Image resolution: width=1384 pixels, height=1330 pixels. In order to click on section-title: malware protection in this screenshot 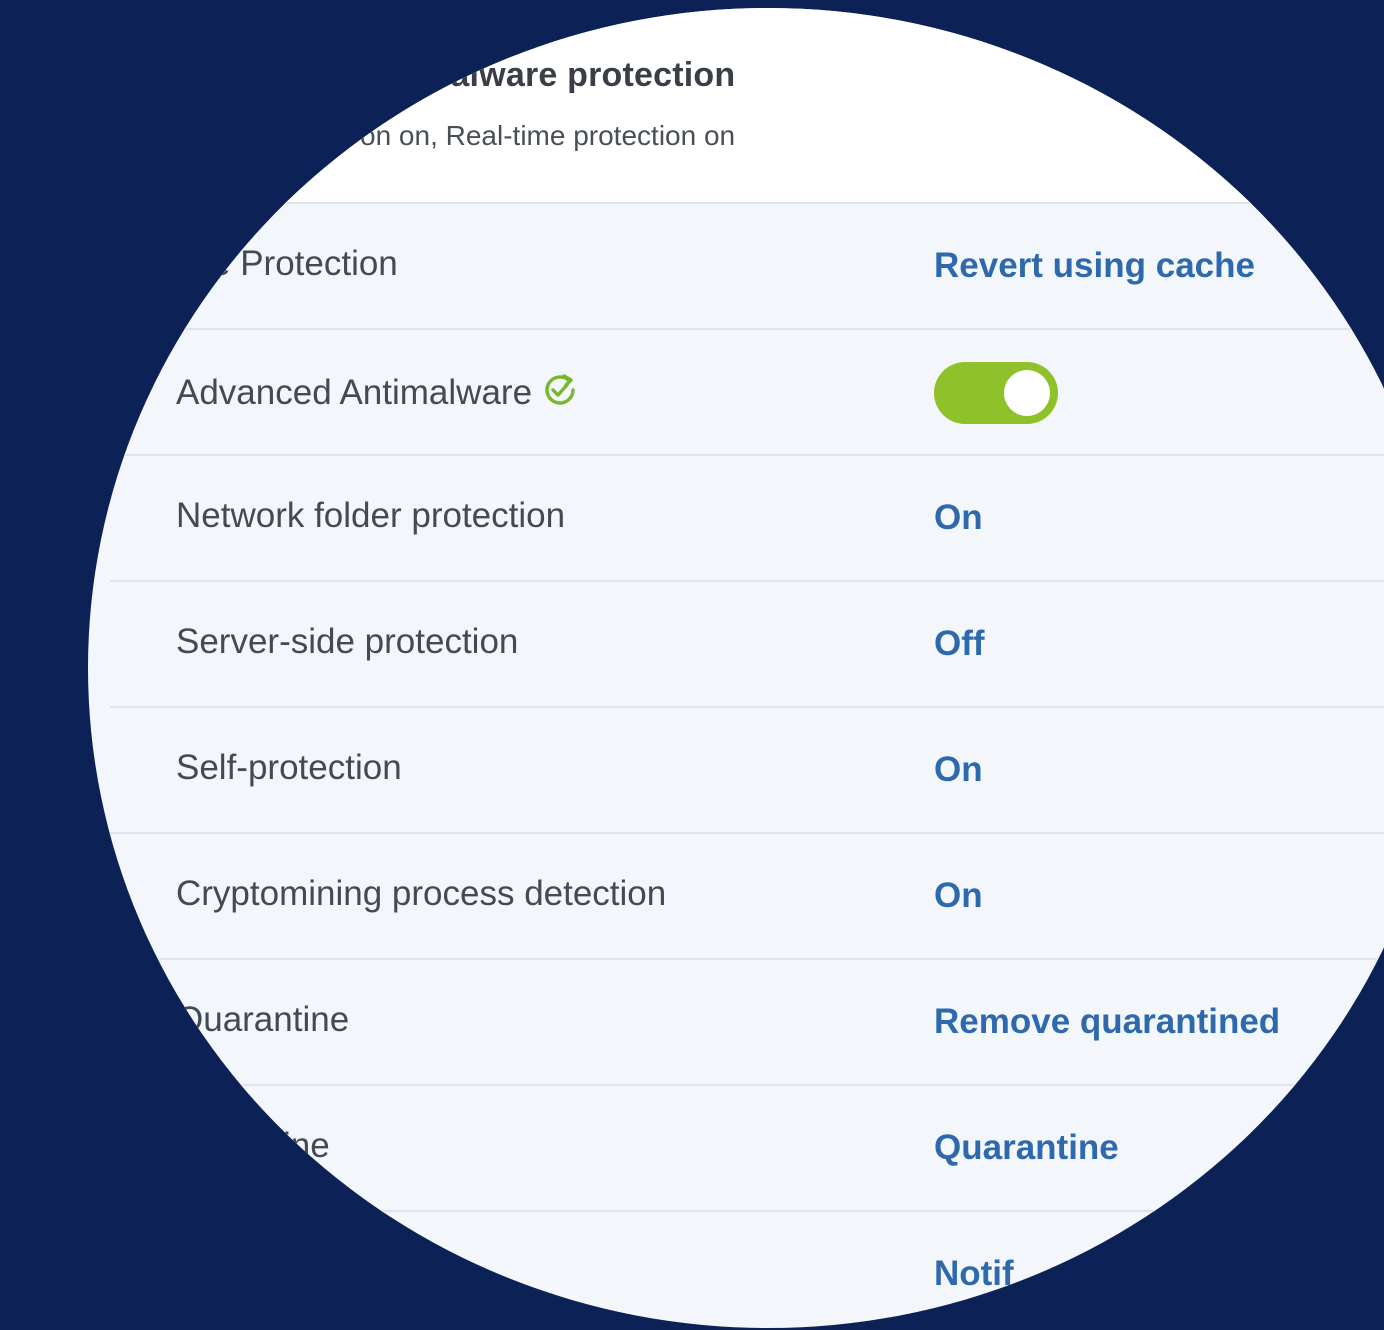, I will do `click(578, 75)`.